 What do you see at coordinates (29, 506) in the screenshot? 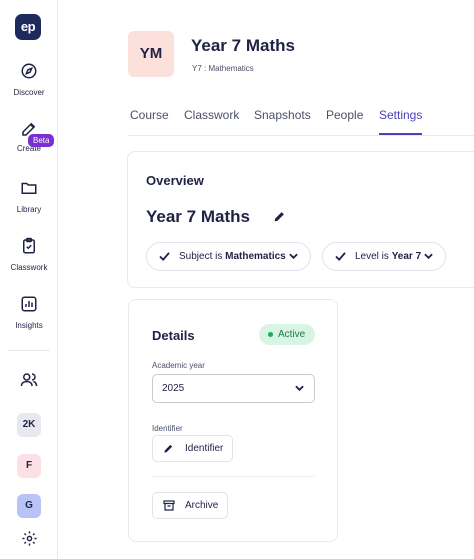
I see `avatar-g: G` at bounding box center [29, 506].